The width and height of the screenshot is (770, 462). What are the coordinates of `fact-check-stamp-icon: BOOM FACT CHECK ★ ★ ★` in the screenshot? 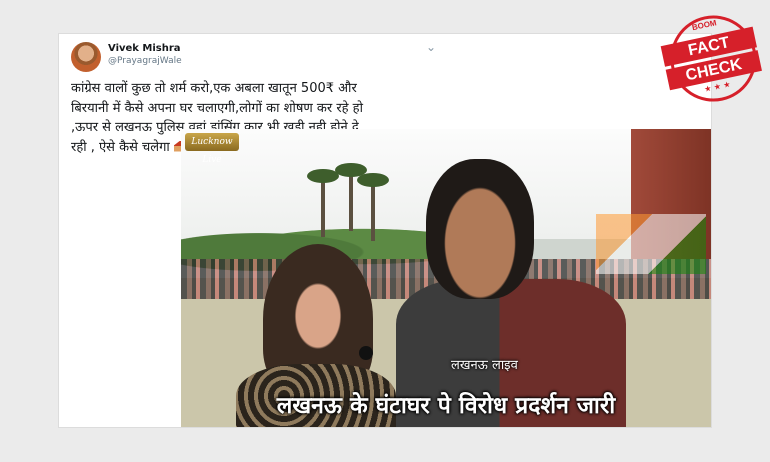 It's located at (710, 56).